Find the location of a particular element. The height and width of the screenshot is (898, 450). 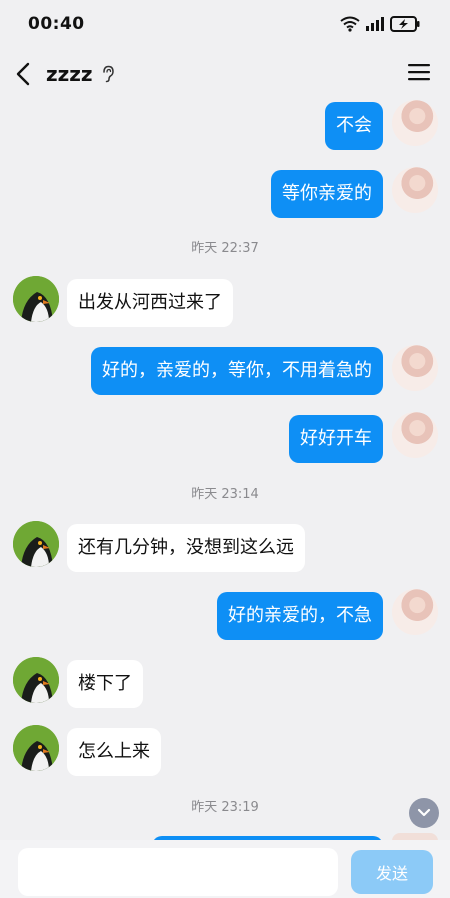

timestamp-separator: 昨天 23:14 is located at coordinates (225, 494).